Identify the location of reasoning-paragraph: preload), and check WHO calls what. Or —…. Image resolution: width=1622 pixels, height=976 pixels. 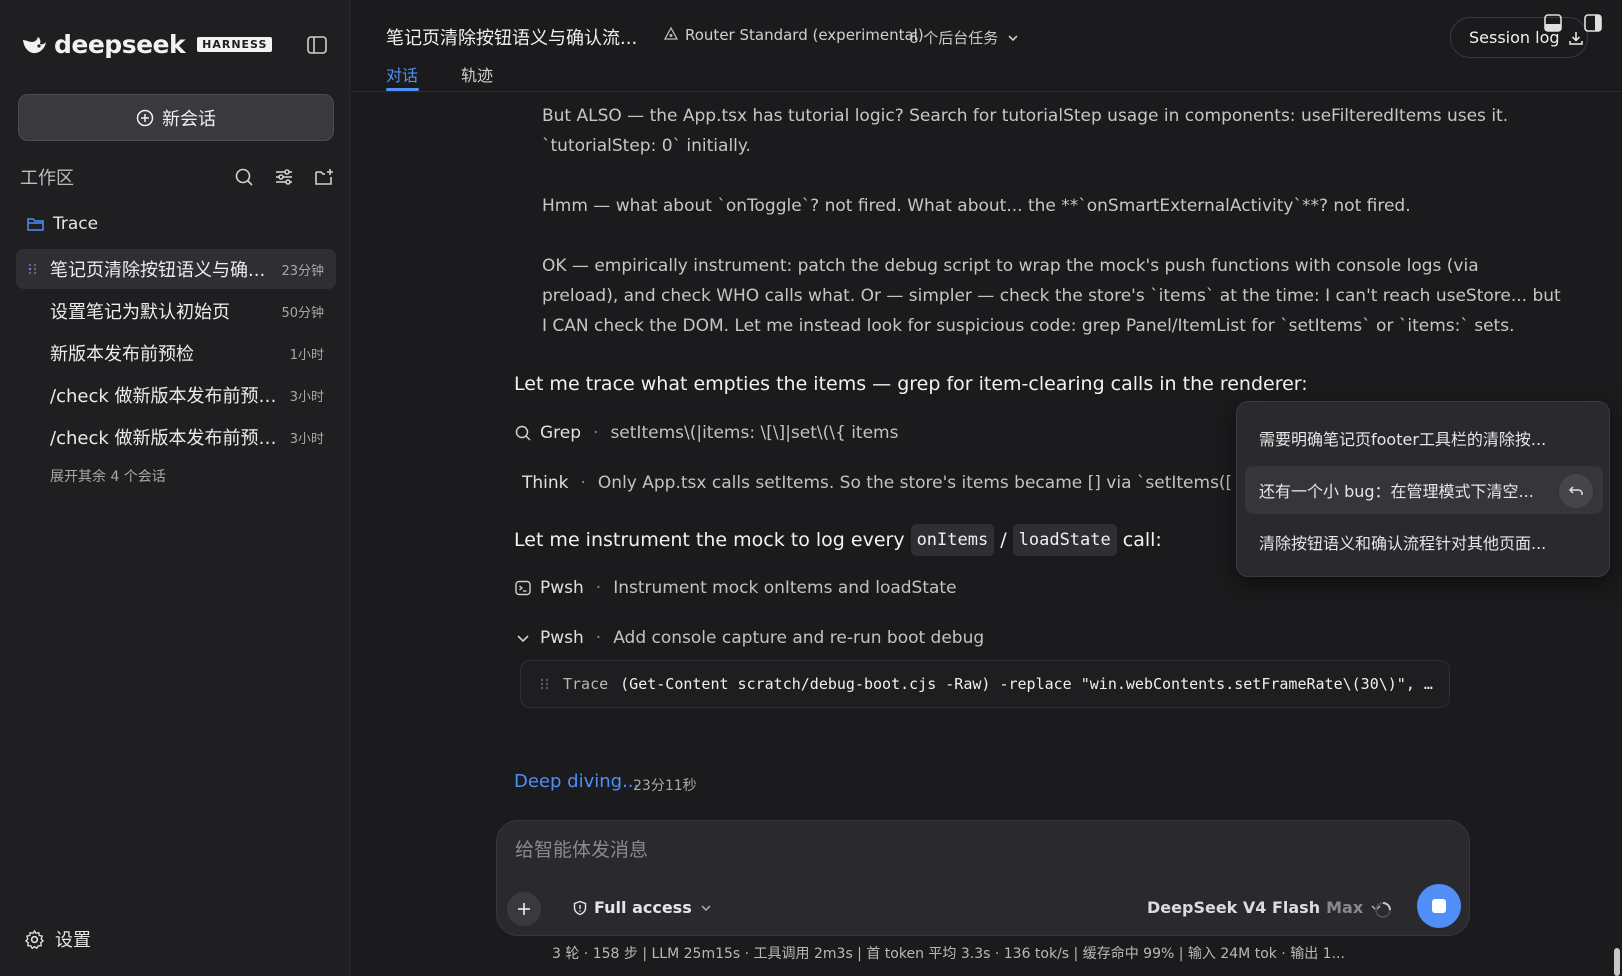
(1051, 296).